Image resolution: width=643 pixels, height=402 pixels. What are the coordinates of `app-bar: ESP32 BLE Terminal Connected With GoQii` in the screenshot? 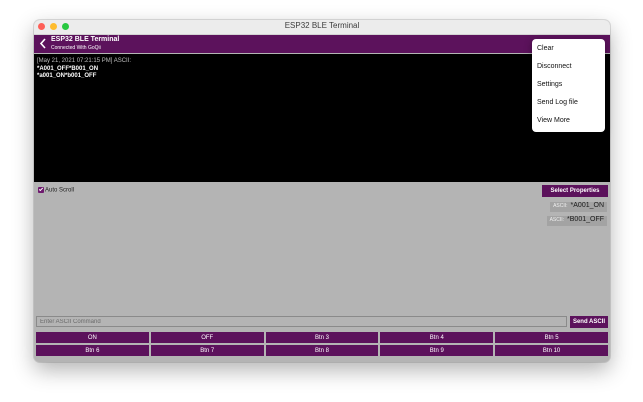 It's located at (322, 44).